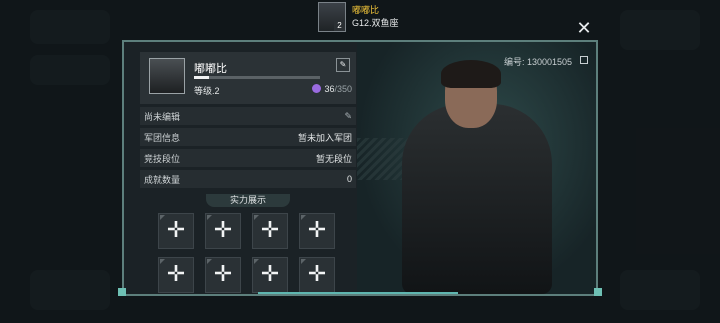 The width and height of the screenshot is (720, 323). Describe the element at coordinates (248, 200) in the screenshot. I see `showcase-title: 实力展示` at that location.